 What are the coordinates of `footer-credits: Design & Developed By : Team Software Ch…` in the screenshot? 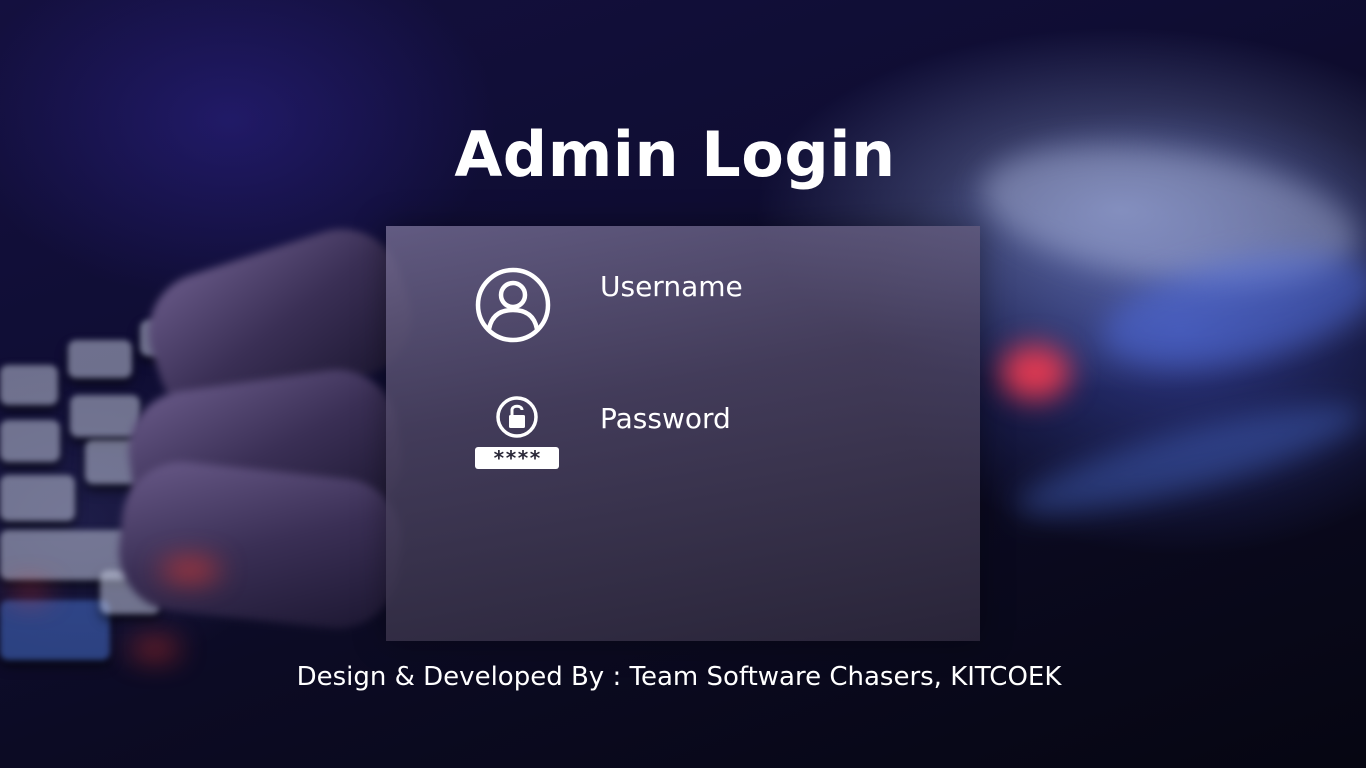 It's located at (679, 677).